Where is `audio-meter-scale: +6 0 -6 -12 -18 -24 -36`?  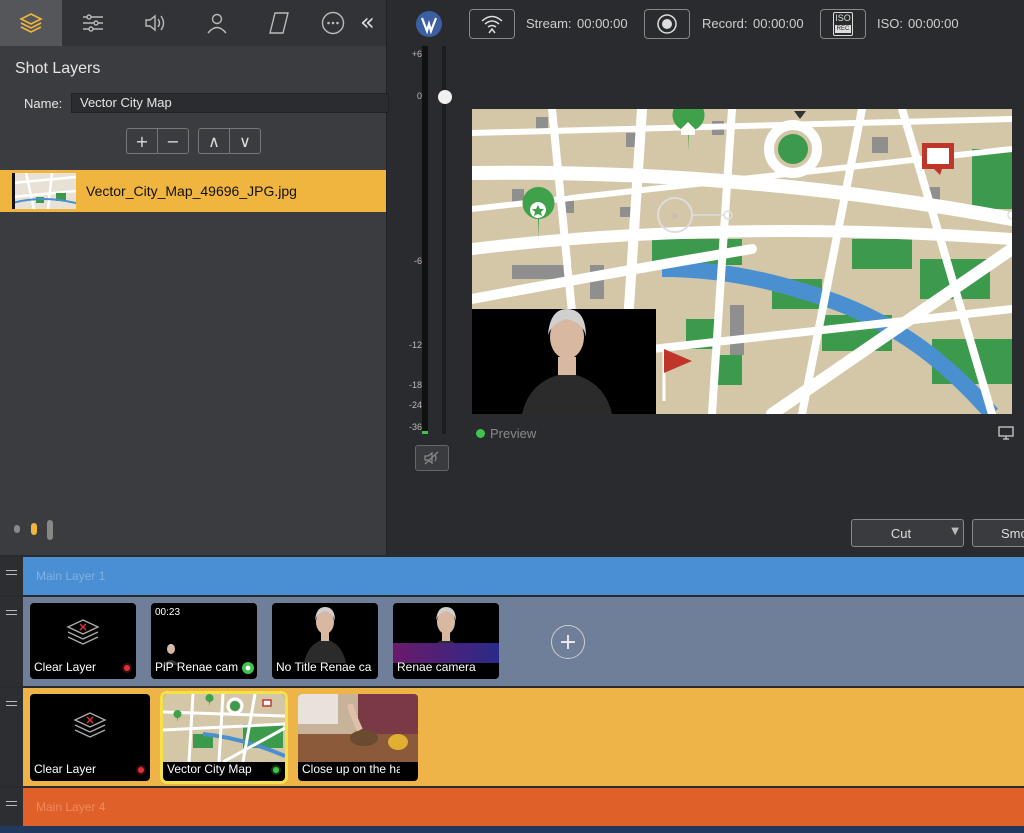
audio-meter-scale: +6 0 -6 -12 -18 -24 -36 is located at coordinates (410, 241).